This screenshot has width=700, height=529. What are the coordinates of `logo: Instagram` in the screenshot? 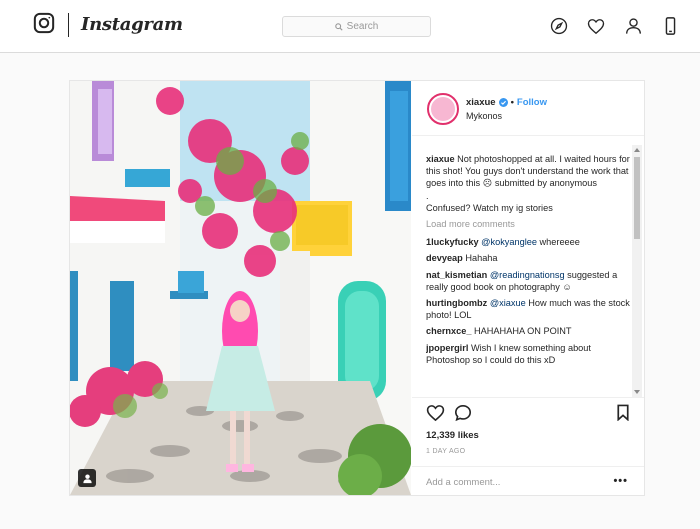 It's located at (108, 24).